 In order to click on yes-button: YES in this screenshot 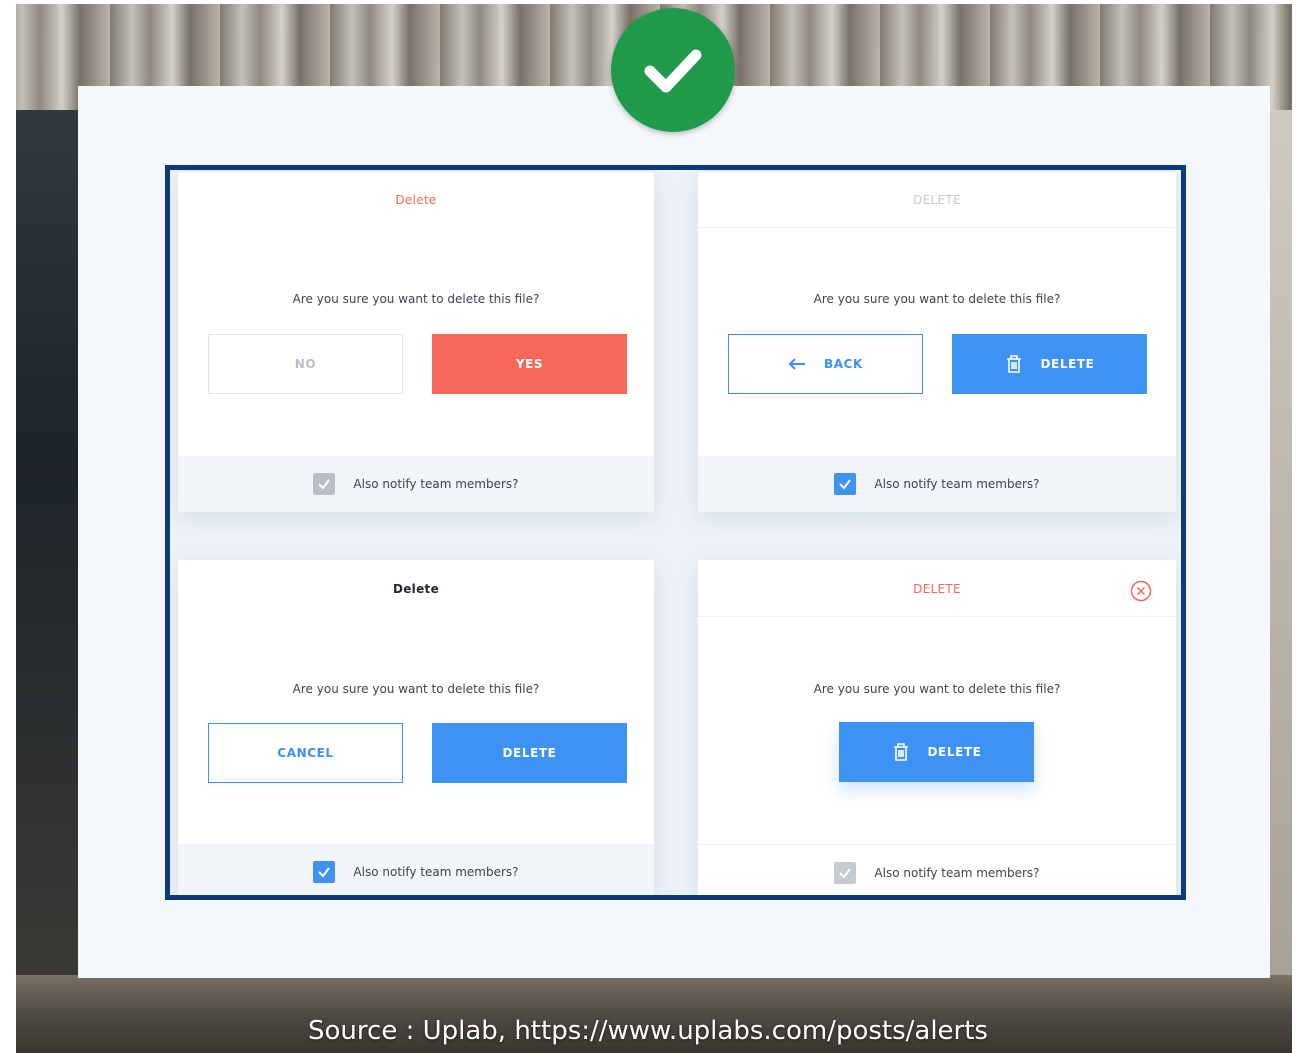, I will do `click(529, 364)`.